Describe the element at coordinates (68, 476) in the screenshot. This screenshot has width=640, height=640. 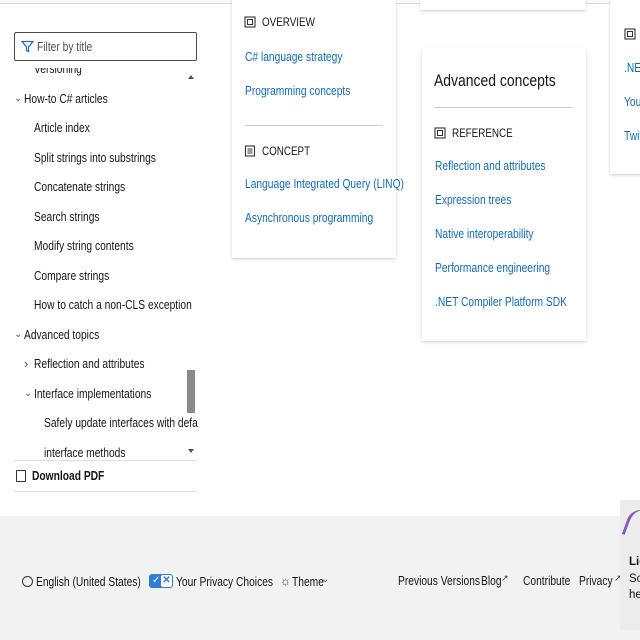
I see `download-pdf-label: Download PDF` at that location.